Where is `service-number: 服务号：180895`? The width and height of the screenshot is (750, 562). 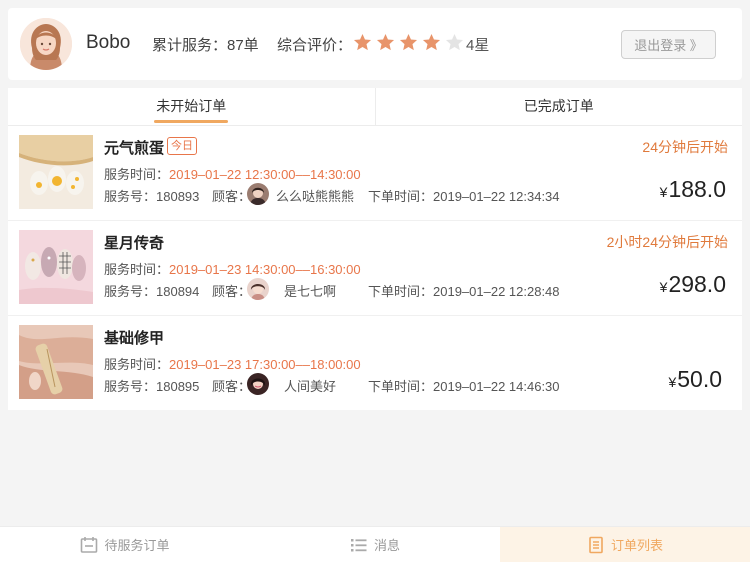 service-number: 服务号：180895 is located at coordinates (152, 386).